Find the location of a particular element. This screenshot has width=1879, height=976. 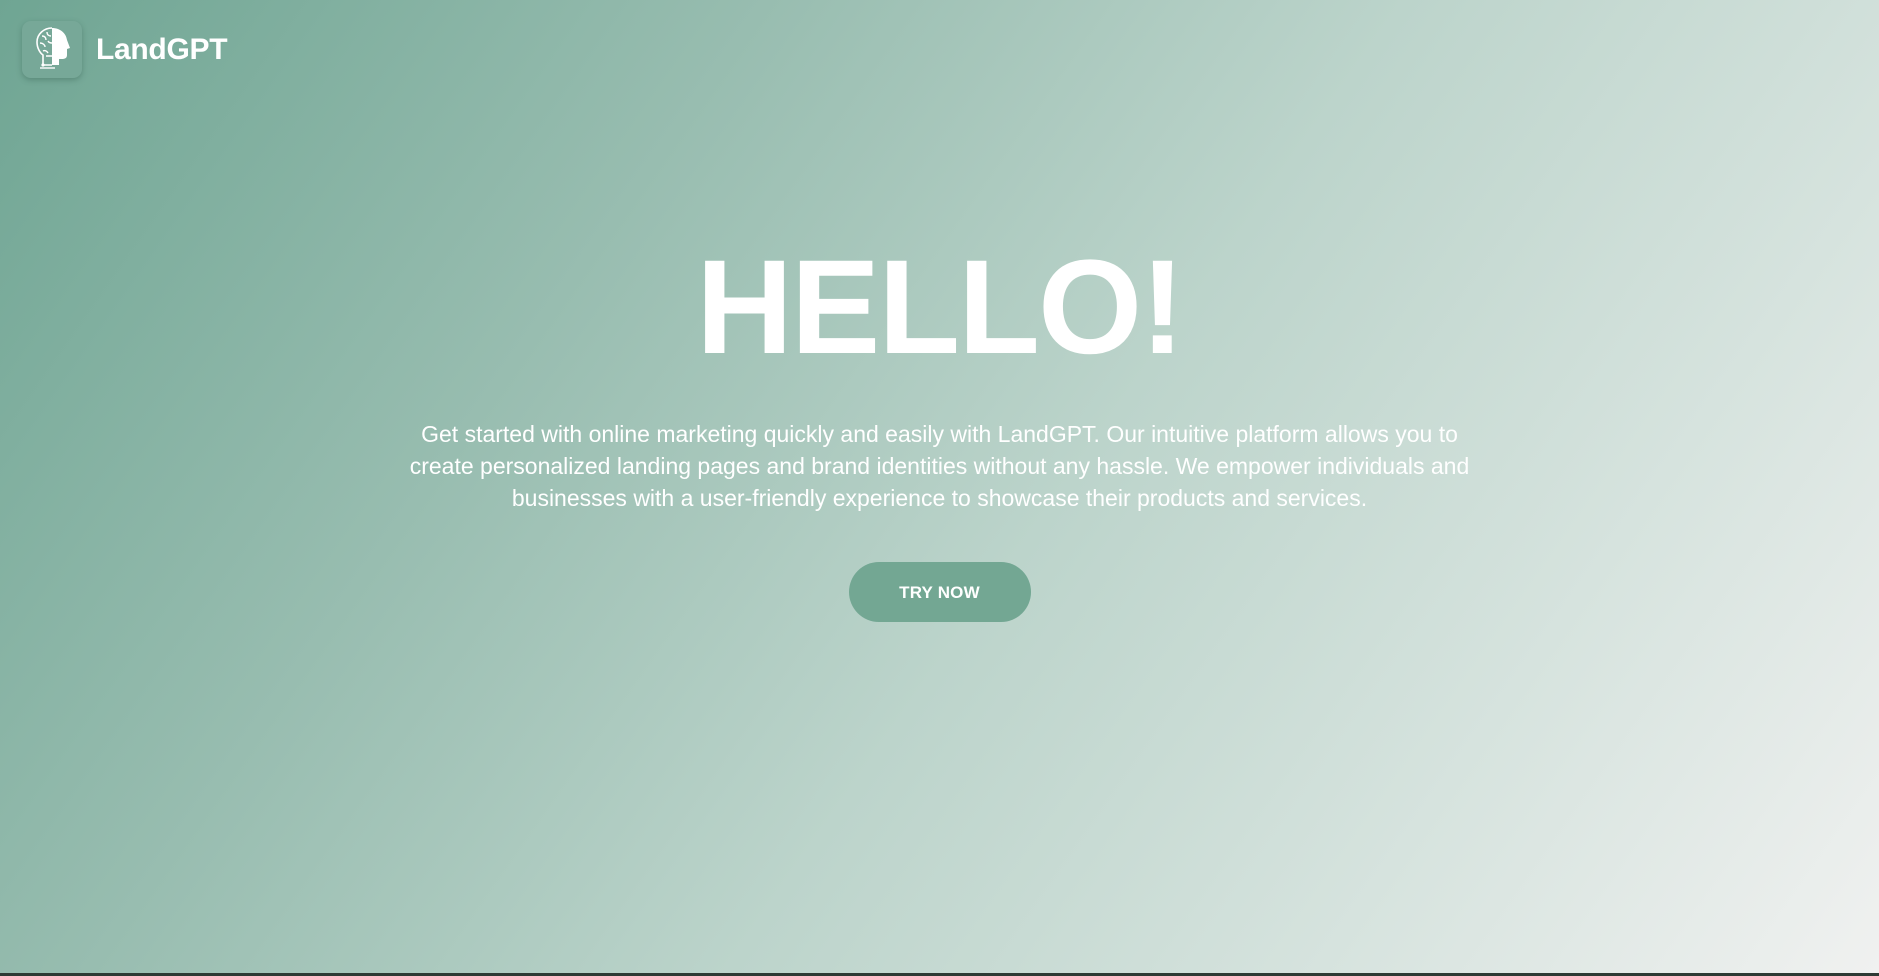

logo is located at coordinates (52, 49).